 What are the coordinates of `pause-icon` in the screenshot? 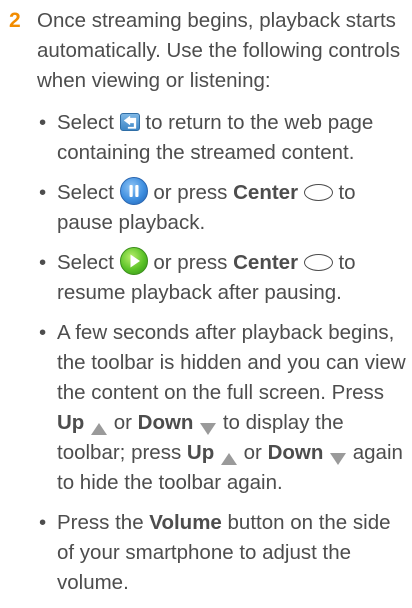 It's located at (133, 190).